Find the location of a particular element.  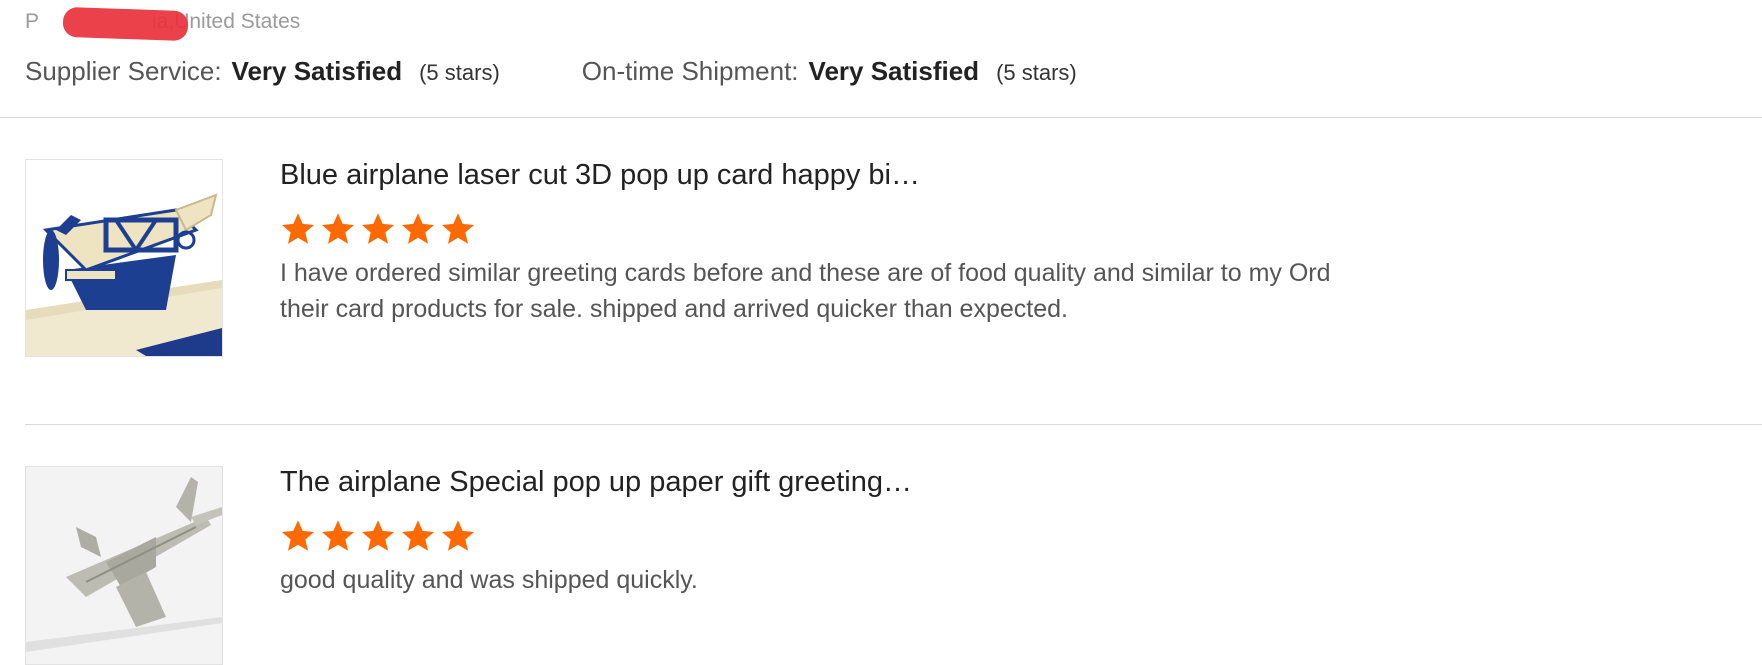

white-jet-popup-card-icon is located at coordinates (124, 565).